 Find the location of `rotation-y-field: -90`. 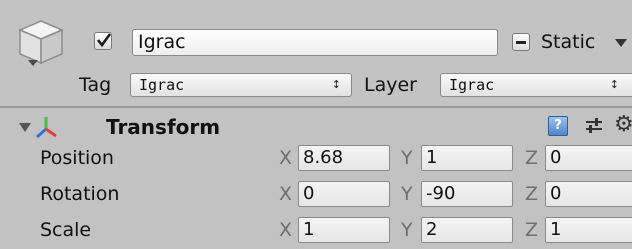

rotation-y-field: -90 is located at coordinates (467, 194).